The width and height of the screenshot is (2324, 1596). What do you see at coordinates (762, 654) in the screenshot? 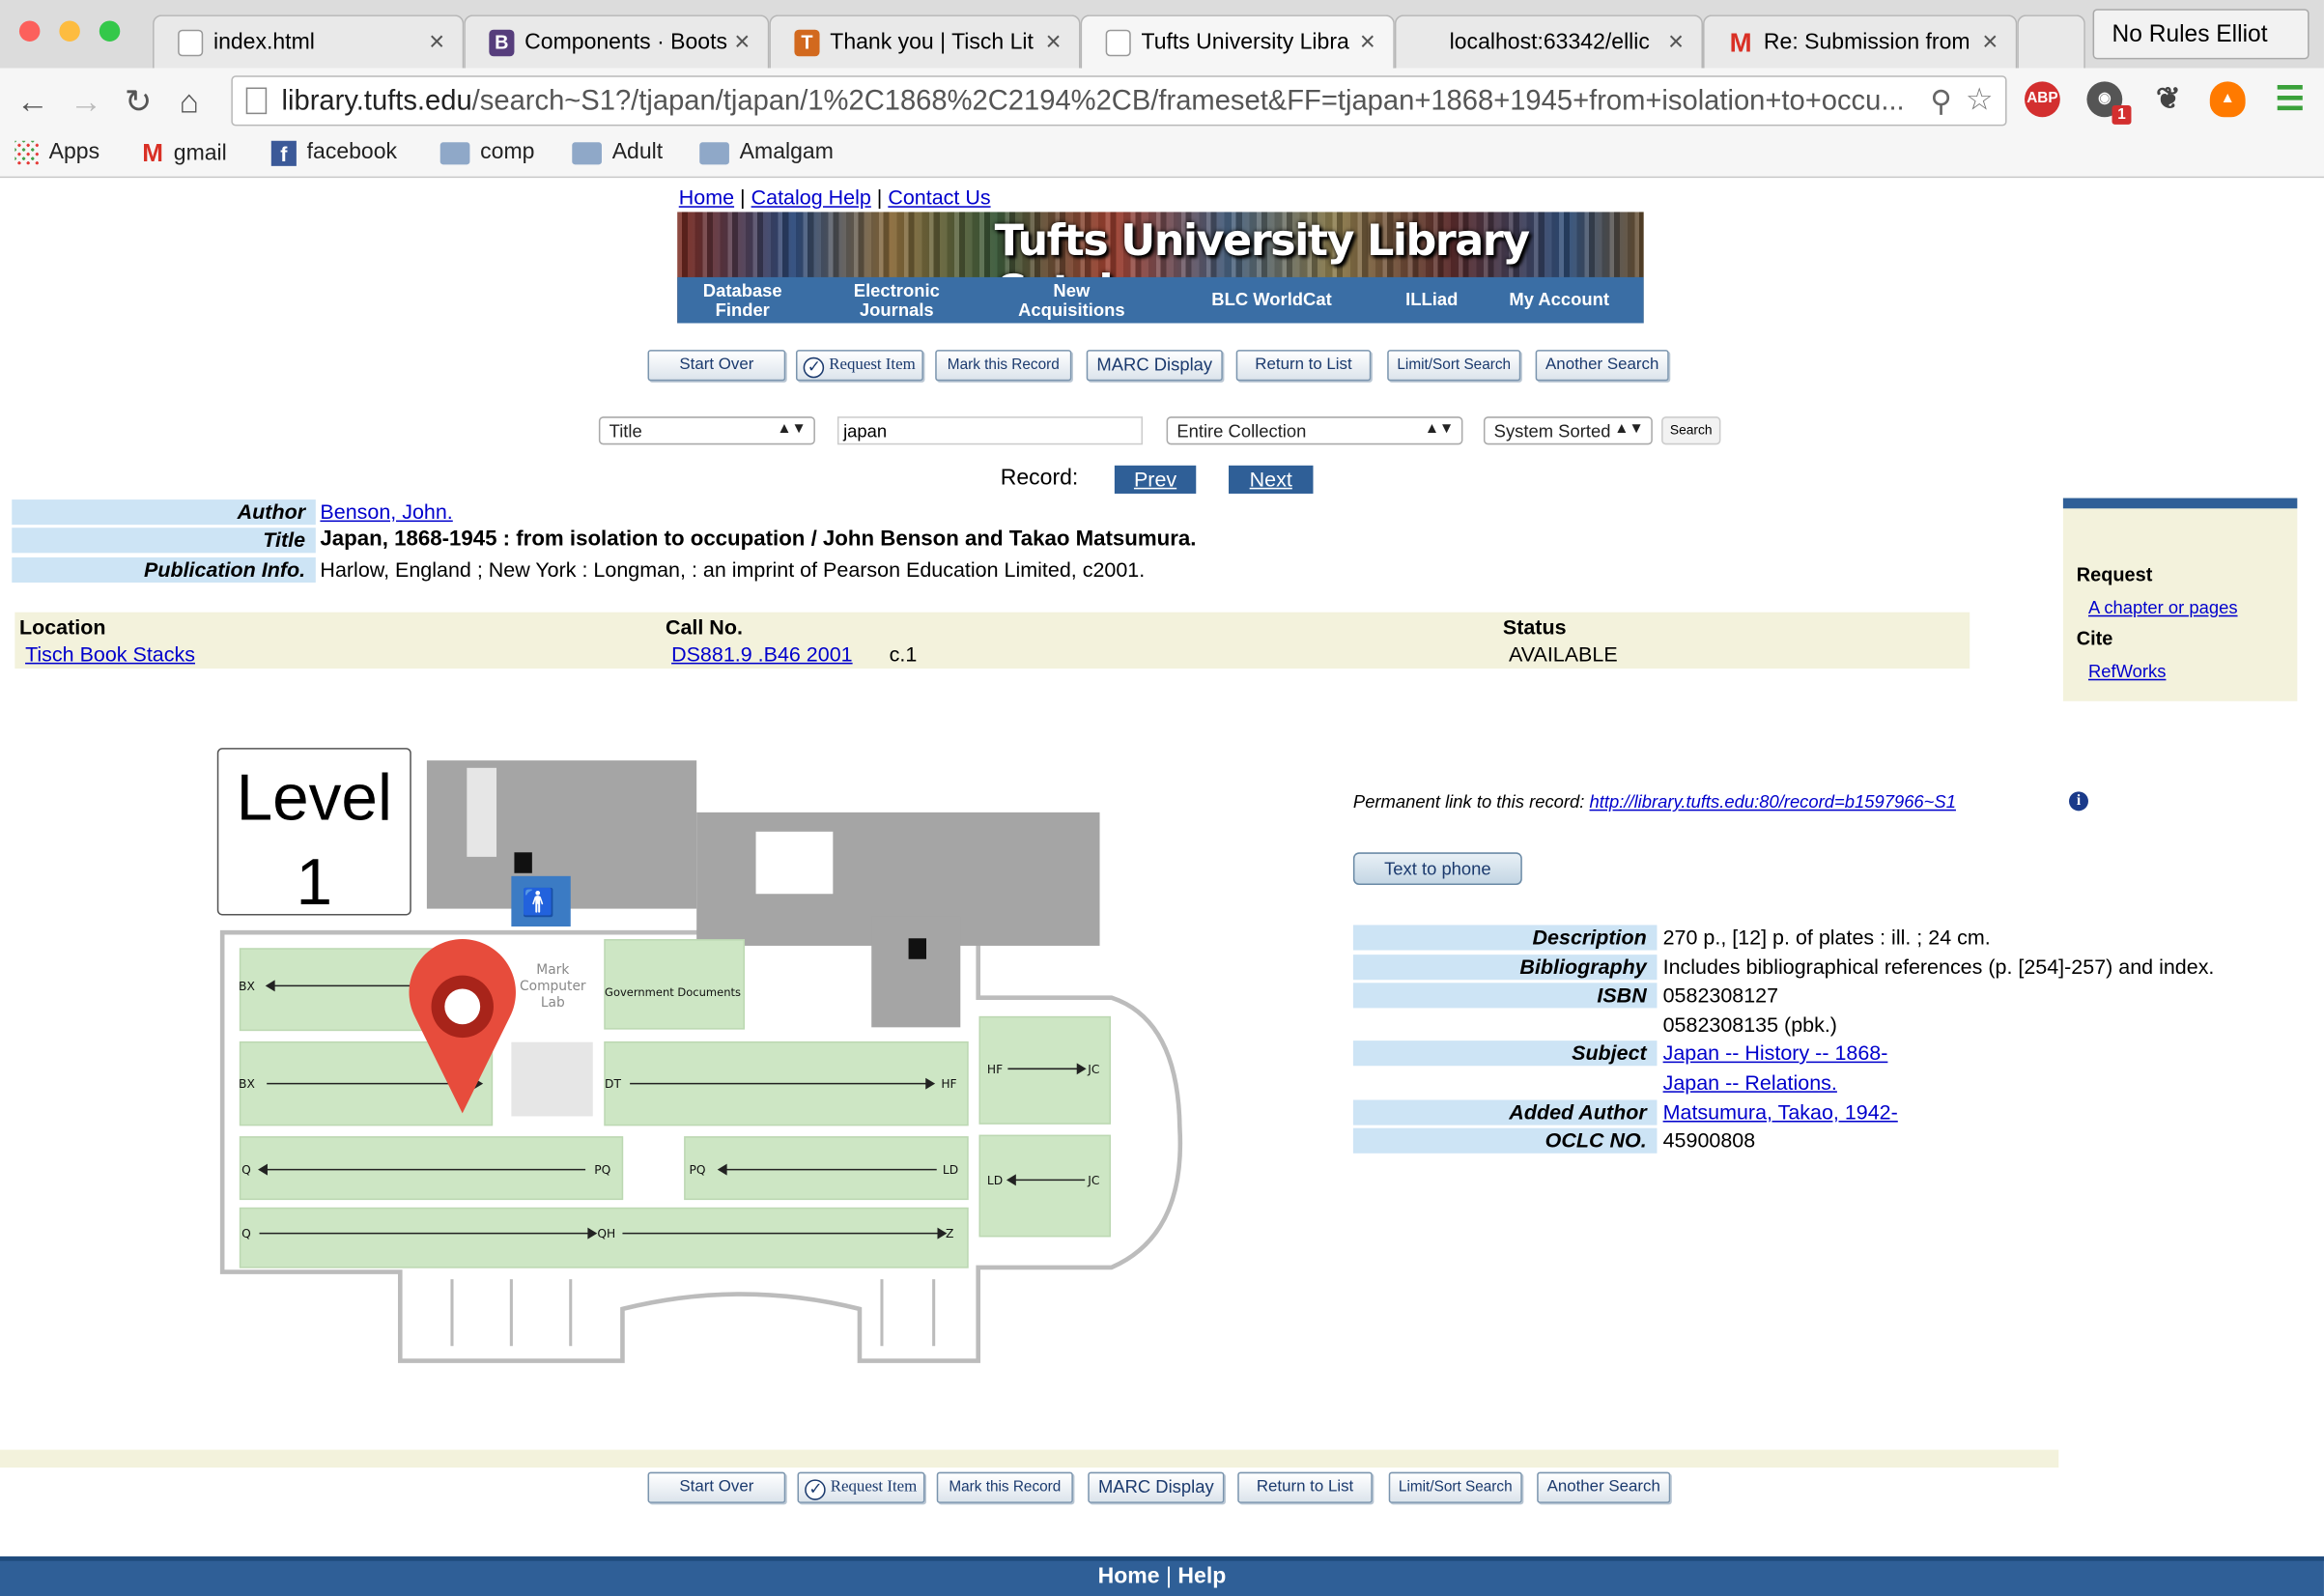
I see `call-number-link: DS881.9 .B46 2001` at bounding box center [762, 654].